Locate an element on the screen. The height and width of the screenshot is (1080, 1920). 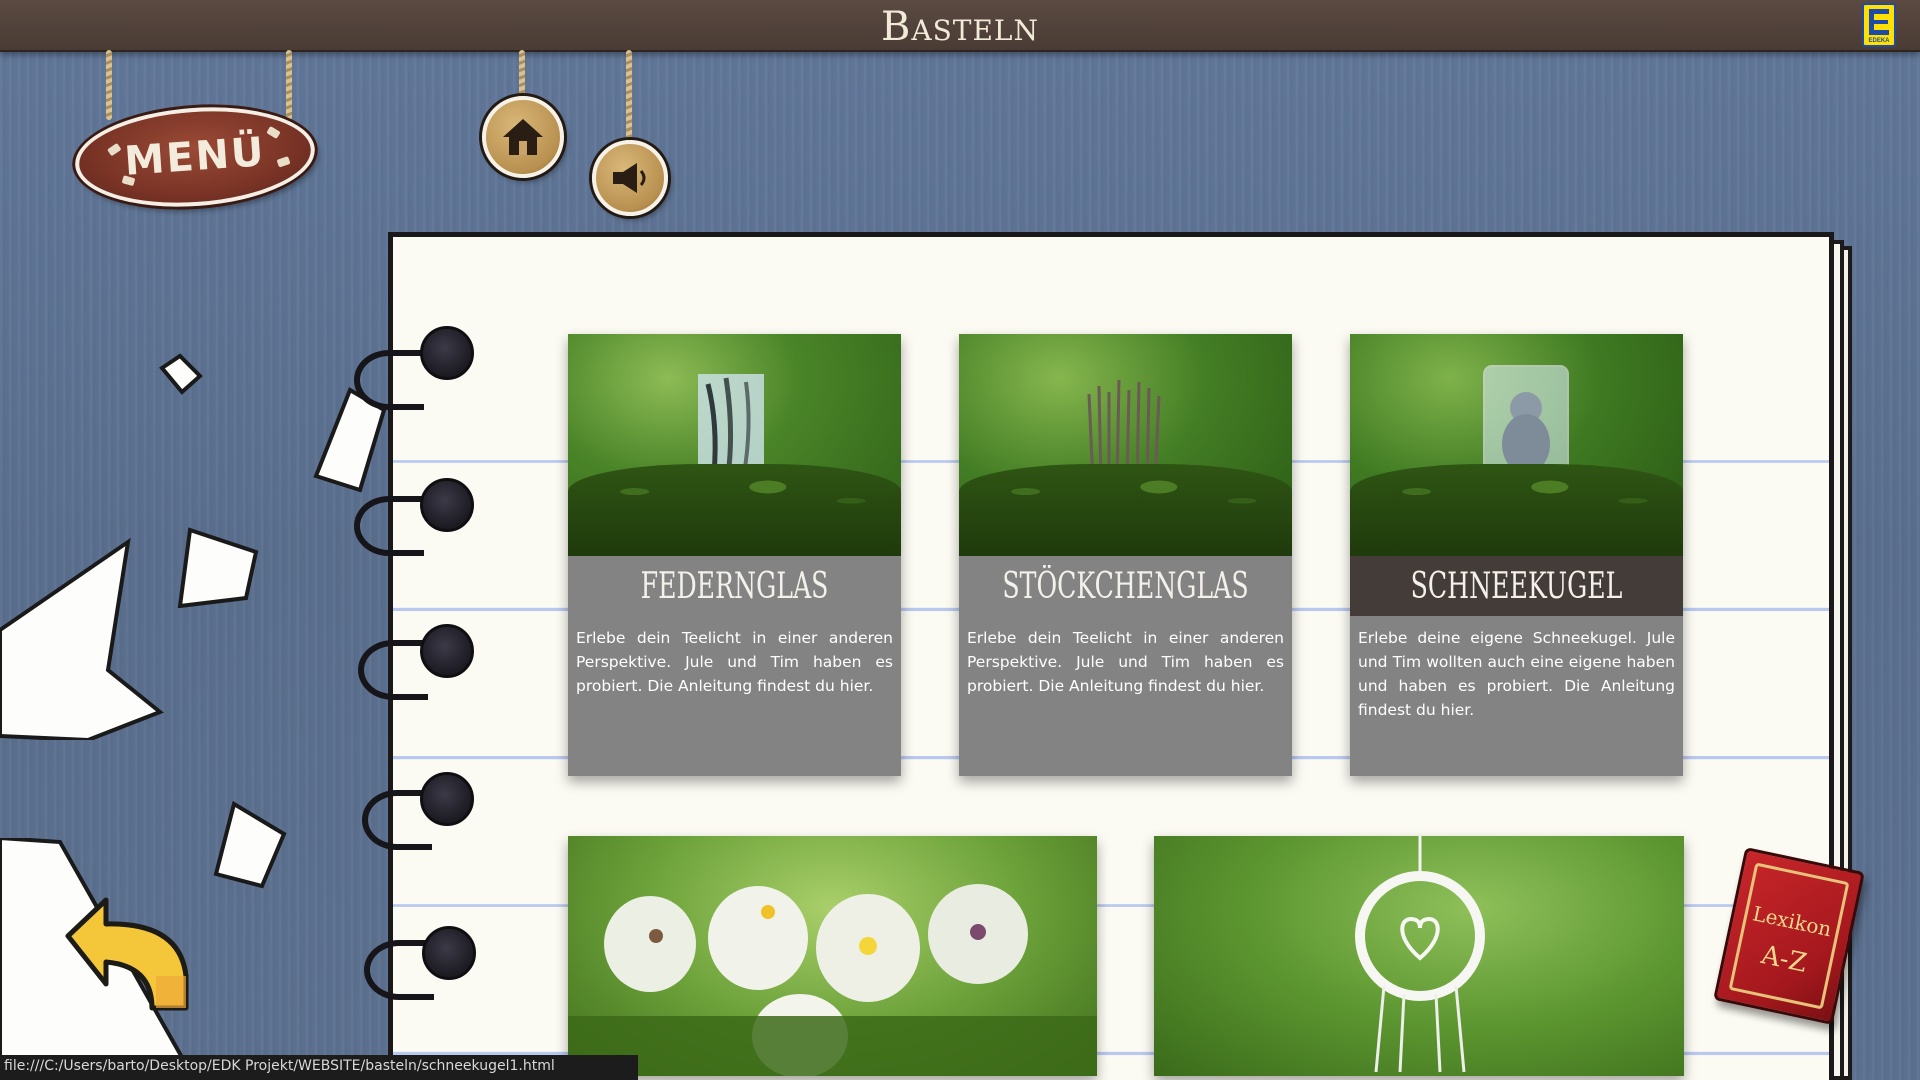
card-salzteig-anhaenger is located at coordinates (832, 956).